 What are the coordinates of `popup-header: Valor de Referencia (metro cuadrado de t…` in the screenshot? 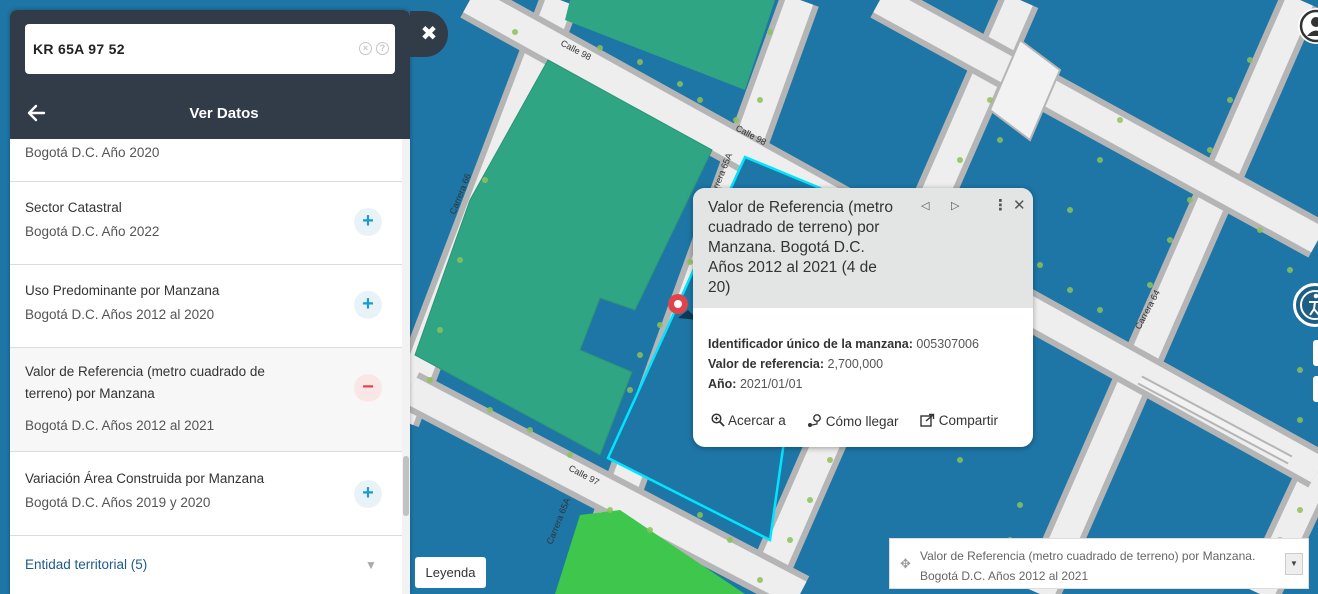 It's located at (863, 248).